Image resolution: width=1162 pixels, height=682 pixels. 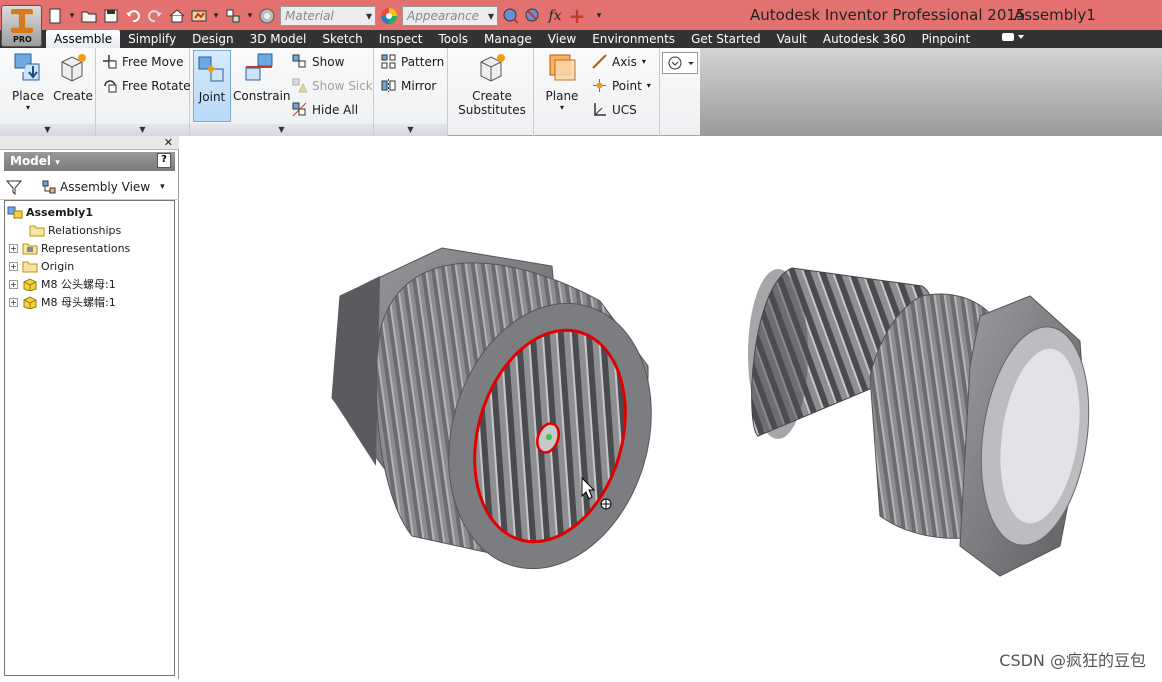 I want to click on create-button: Create, so click(x=73, y=77).